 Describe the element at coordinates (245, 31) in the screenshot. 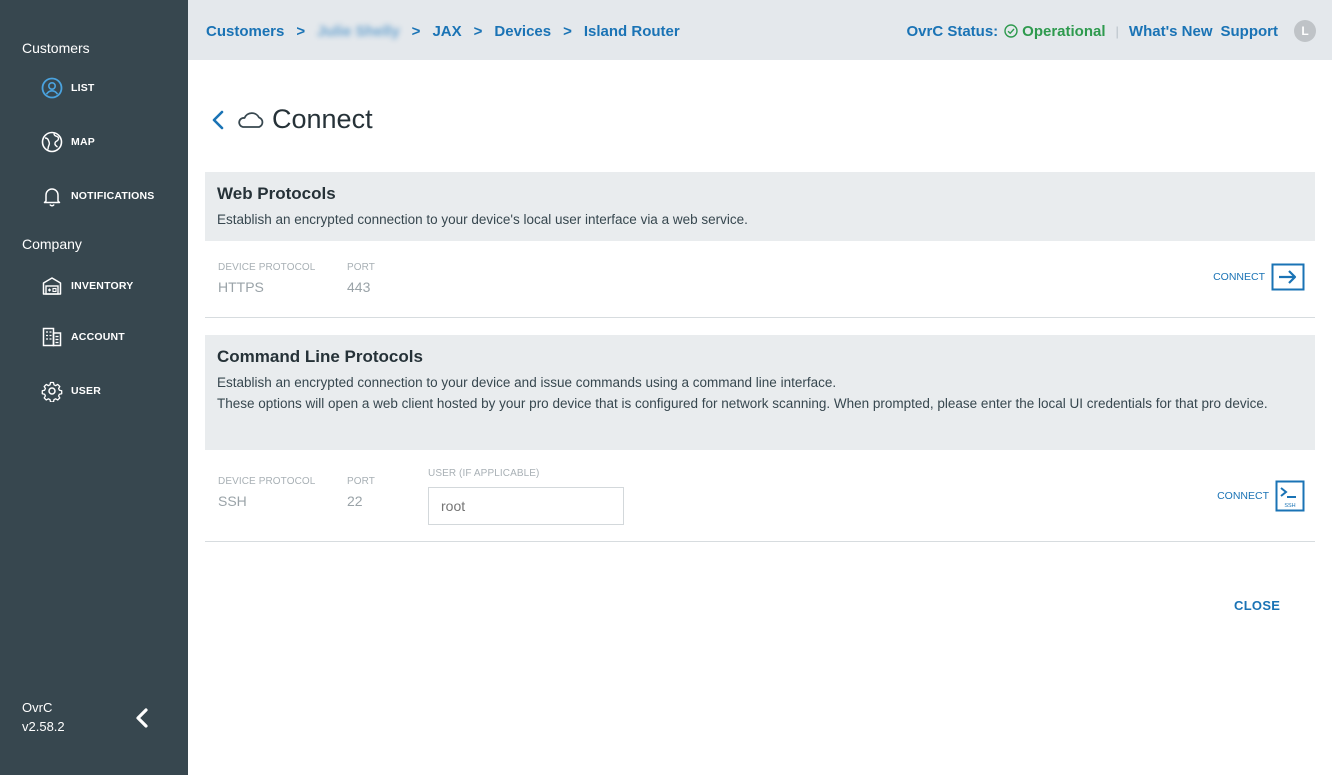

I see `breadcrumb-customers: Customers` at that location.